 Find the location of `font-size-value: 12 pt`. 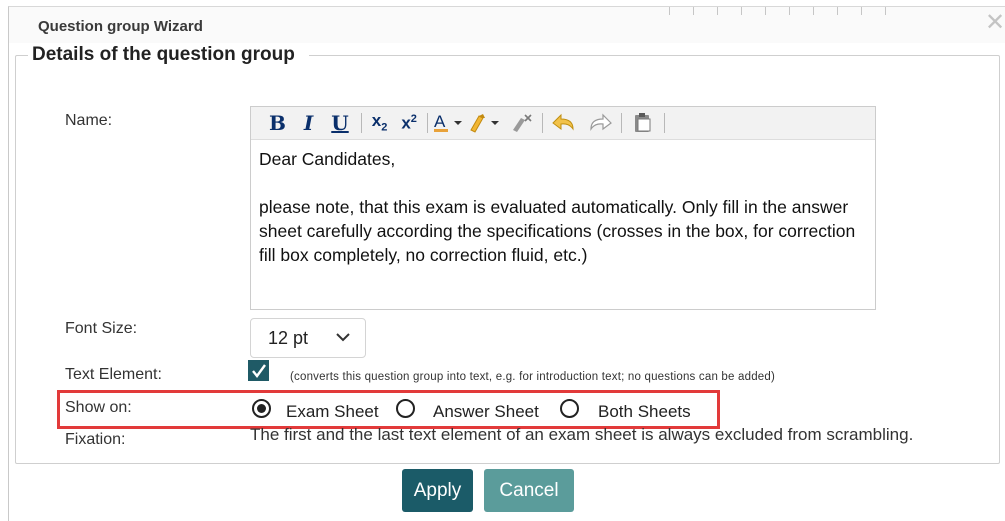

font-size-value: 12 pt is located at coordinates (288, 337).